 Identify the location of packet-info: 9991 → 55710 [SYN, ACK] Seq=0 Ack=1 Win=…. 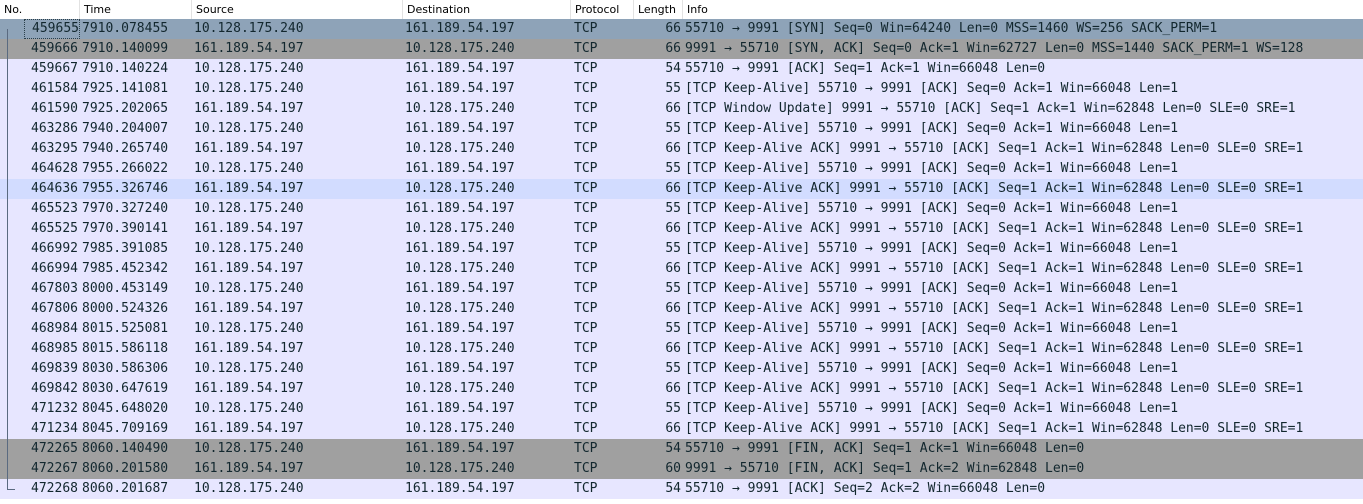
(994, 48).